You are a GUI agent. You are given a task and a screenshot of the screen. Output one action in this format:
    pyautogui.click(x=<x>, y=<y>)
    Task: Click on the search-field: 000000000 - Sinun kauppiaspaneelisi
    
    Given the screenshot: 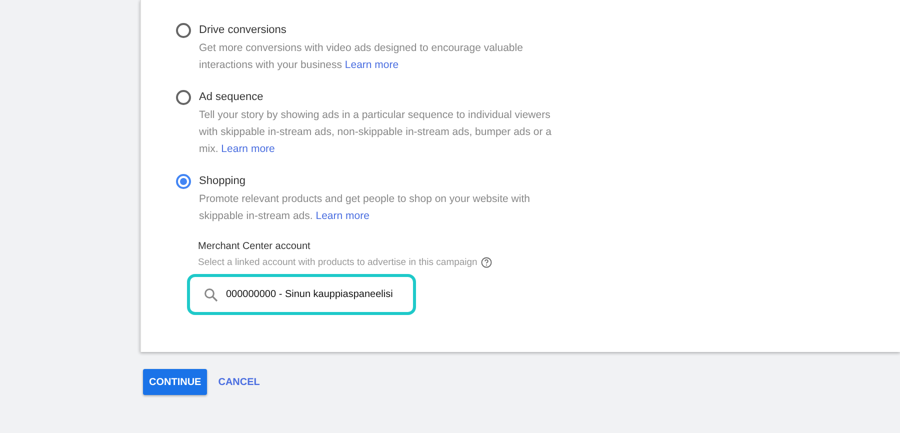 What is the action you would take?
    pyautogui.click(x=301, y=294)
    